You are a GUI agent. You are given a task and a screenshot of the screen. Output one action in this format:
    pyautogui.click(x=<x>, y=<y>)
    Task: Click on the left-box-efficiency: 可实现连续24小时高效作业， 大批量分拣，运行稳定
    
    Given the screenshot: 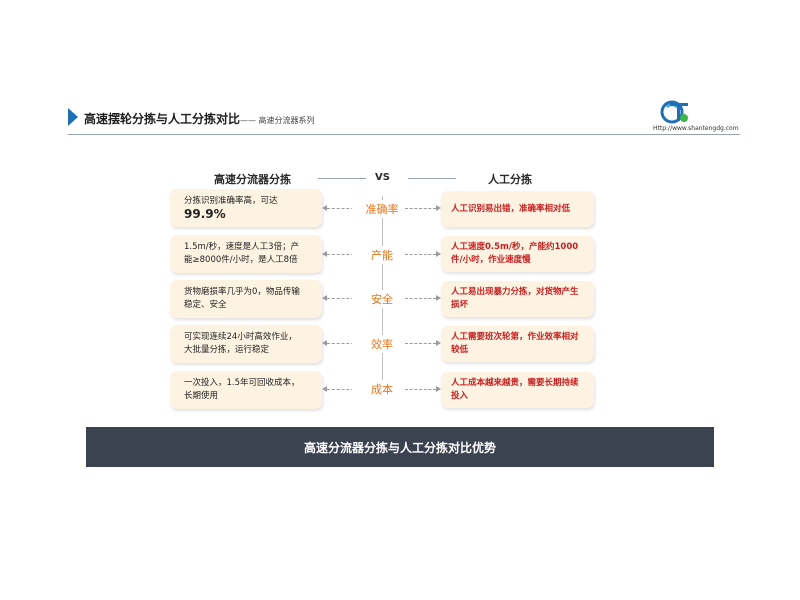 What is the action you would take?
    pyautogui.click(x=246, y=344)
    